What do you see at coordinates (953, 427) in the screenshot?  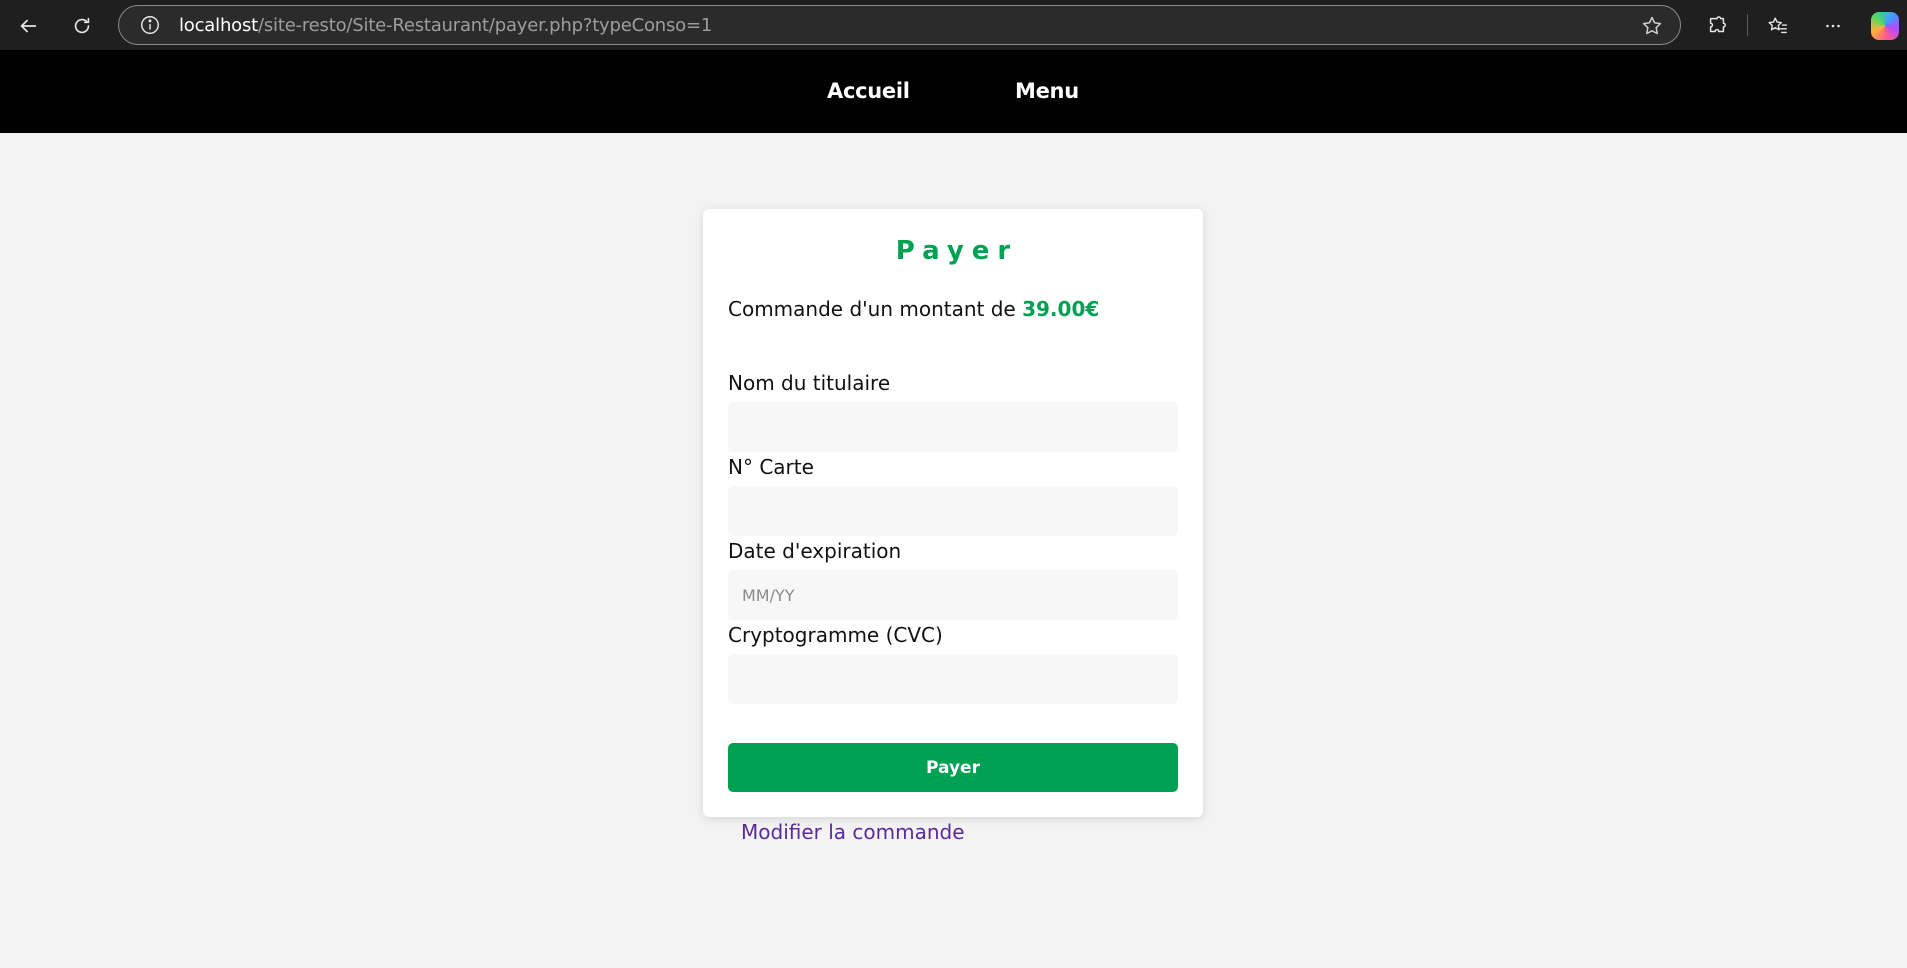 I see `holder-name-input` at bounding box center [953, 427].